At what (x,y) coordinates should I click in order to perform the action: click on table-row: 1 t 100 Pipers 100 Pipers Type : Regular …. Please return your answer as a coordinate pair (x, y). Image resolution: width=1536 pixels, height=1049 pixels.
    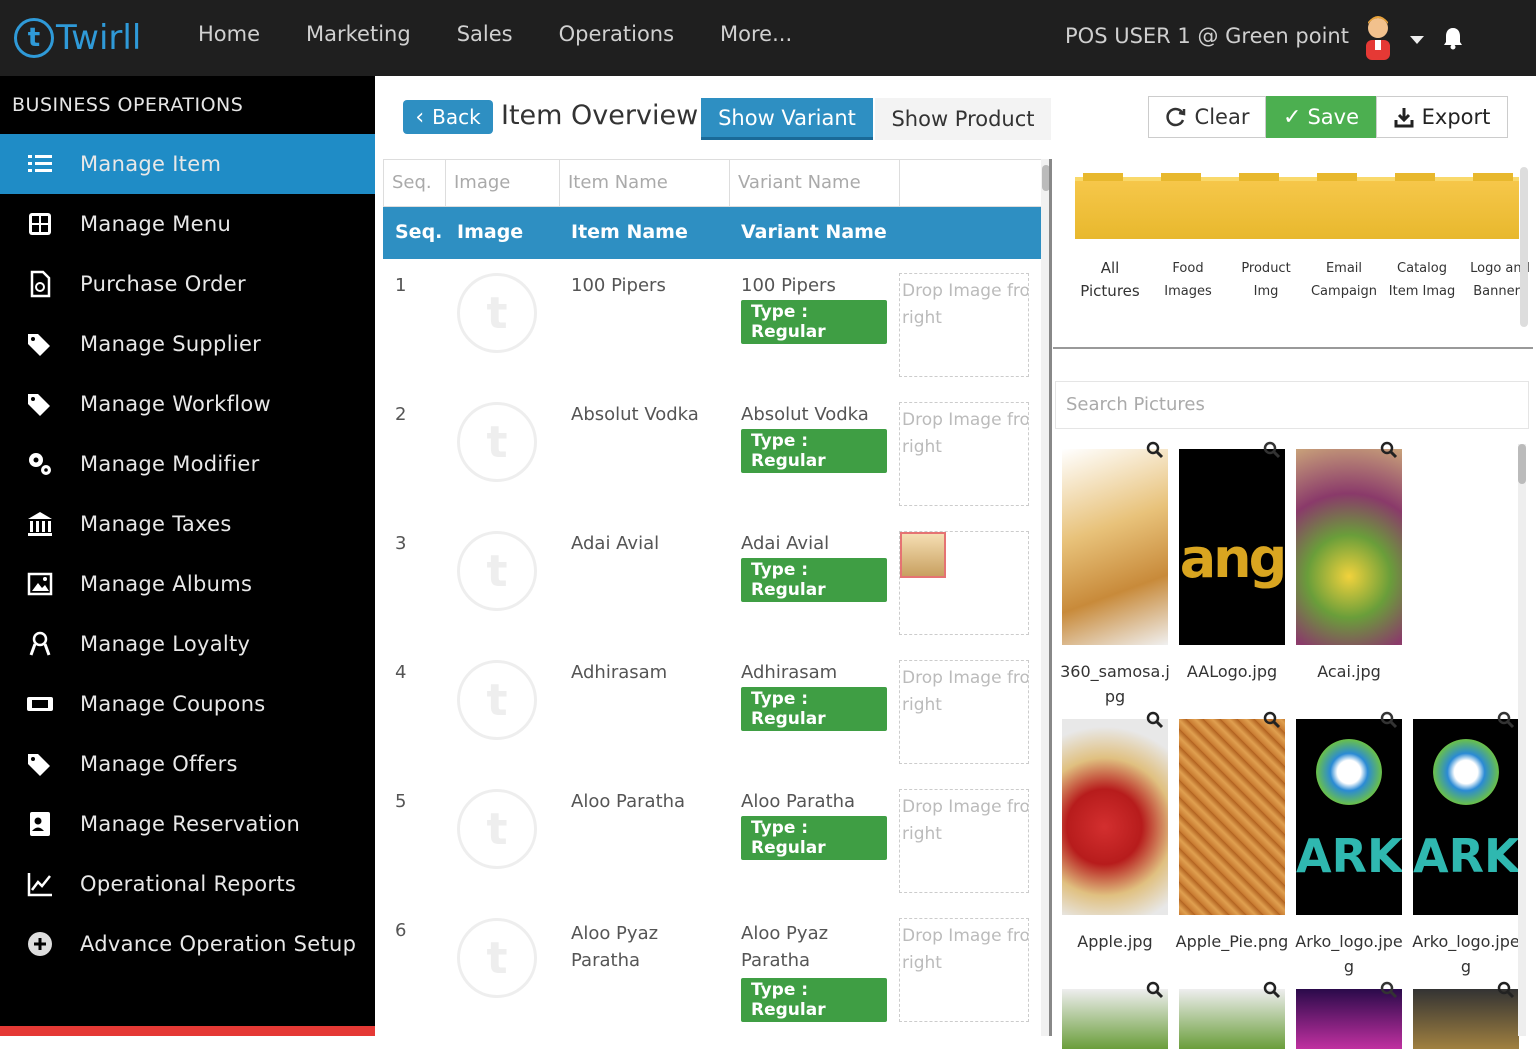
    Looking at the image, I should click on (713, 323).